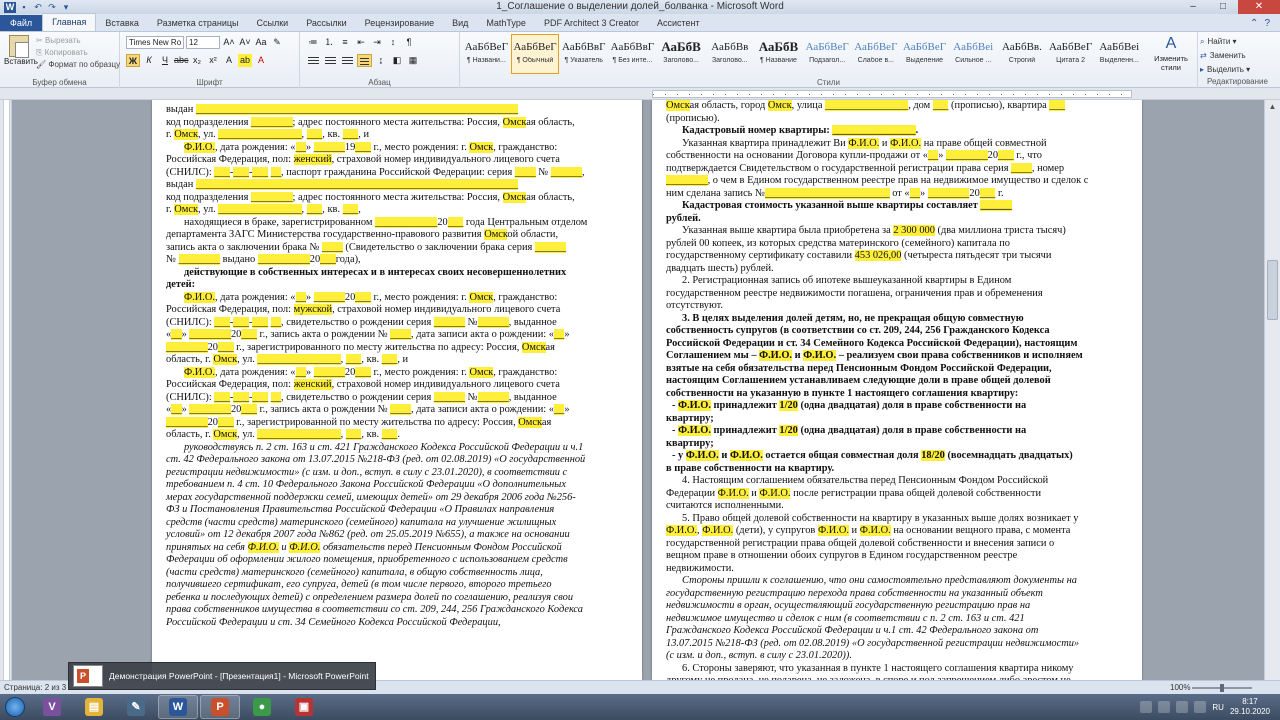 The height and width of the screenshot is (720, 1280). What do you see at coordinates (1225, 56) in the screenshot?
I see `replace-button: ⇄ Заменить` at bounding box center [1225, 56].